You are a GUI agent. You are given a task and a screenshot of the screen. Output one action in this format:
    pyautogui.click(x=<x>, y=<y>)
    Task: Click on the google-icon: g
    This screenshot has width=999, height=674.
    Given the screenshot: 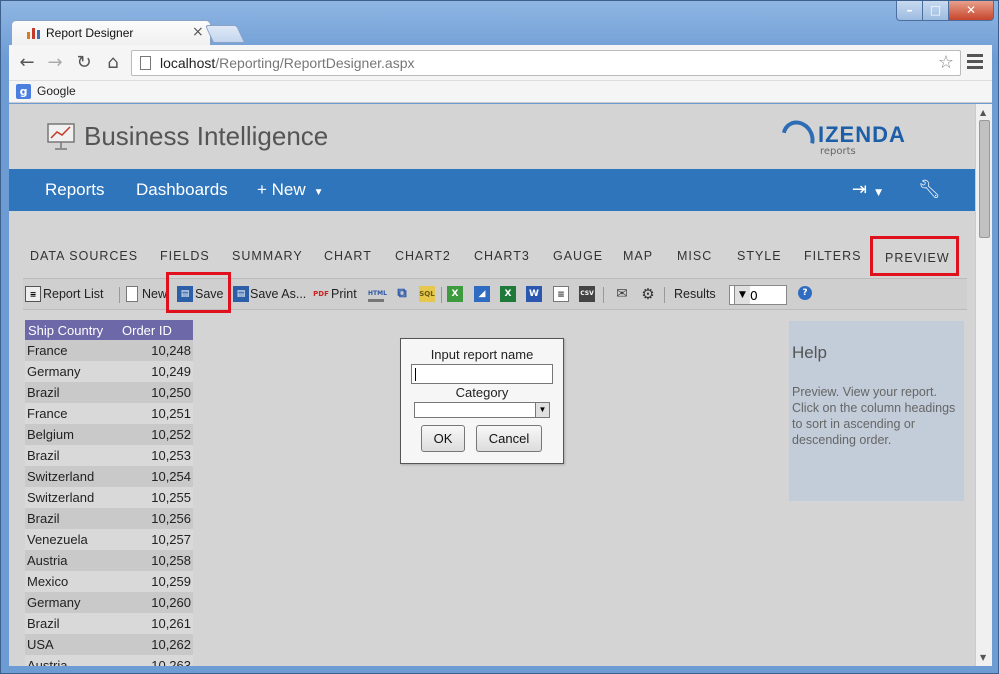 What is the action you would take?
    pyautogui.click(x=23, y=91)
    